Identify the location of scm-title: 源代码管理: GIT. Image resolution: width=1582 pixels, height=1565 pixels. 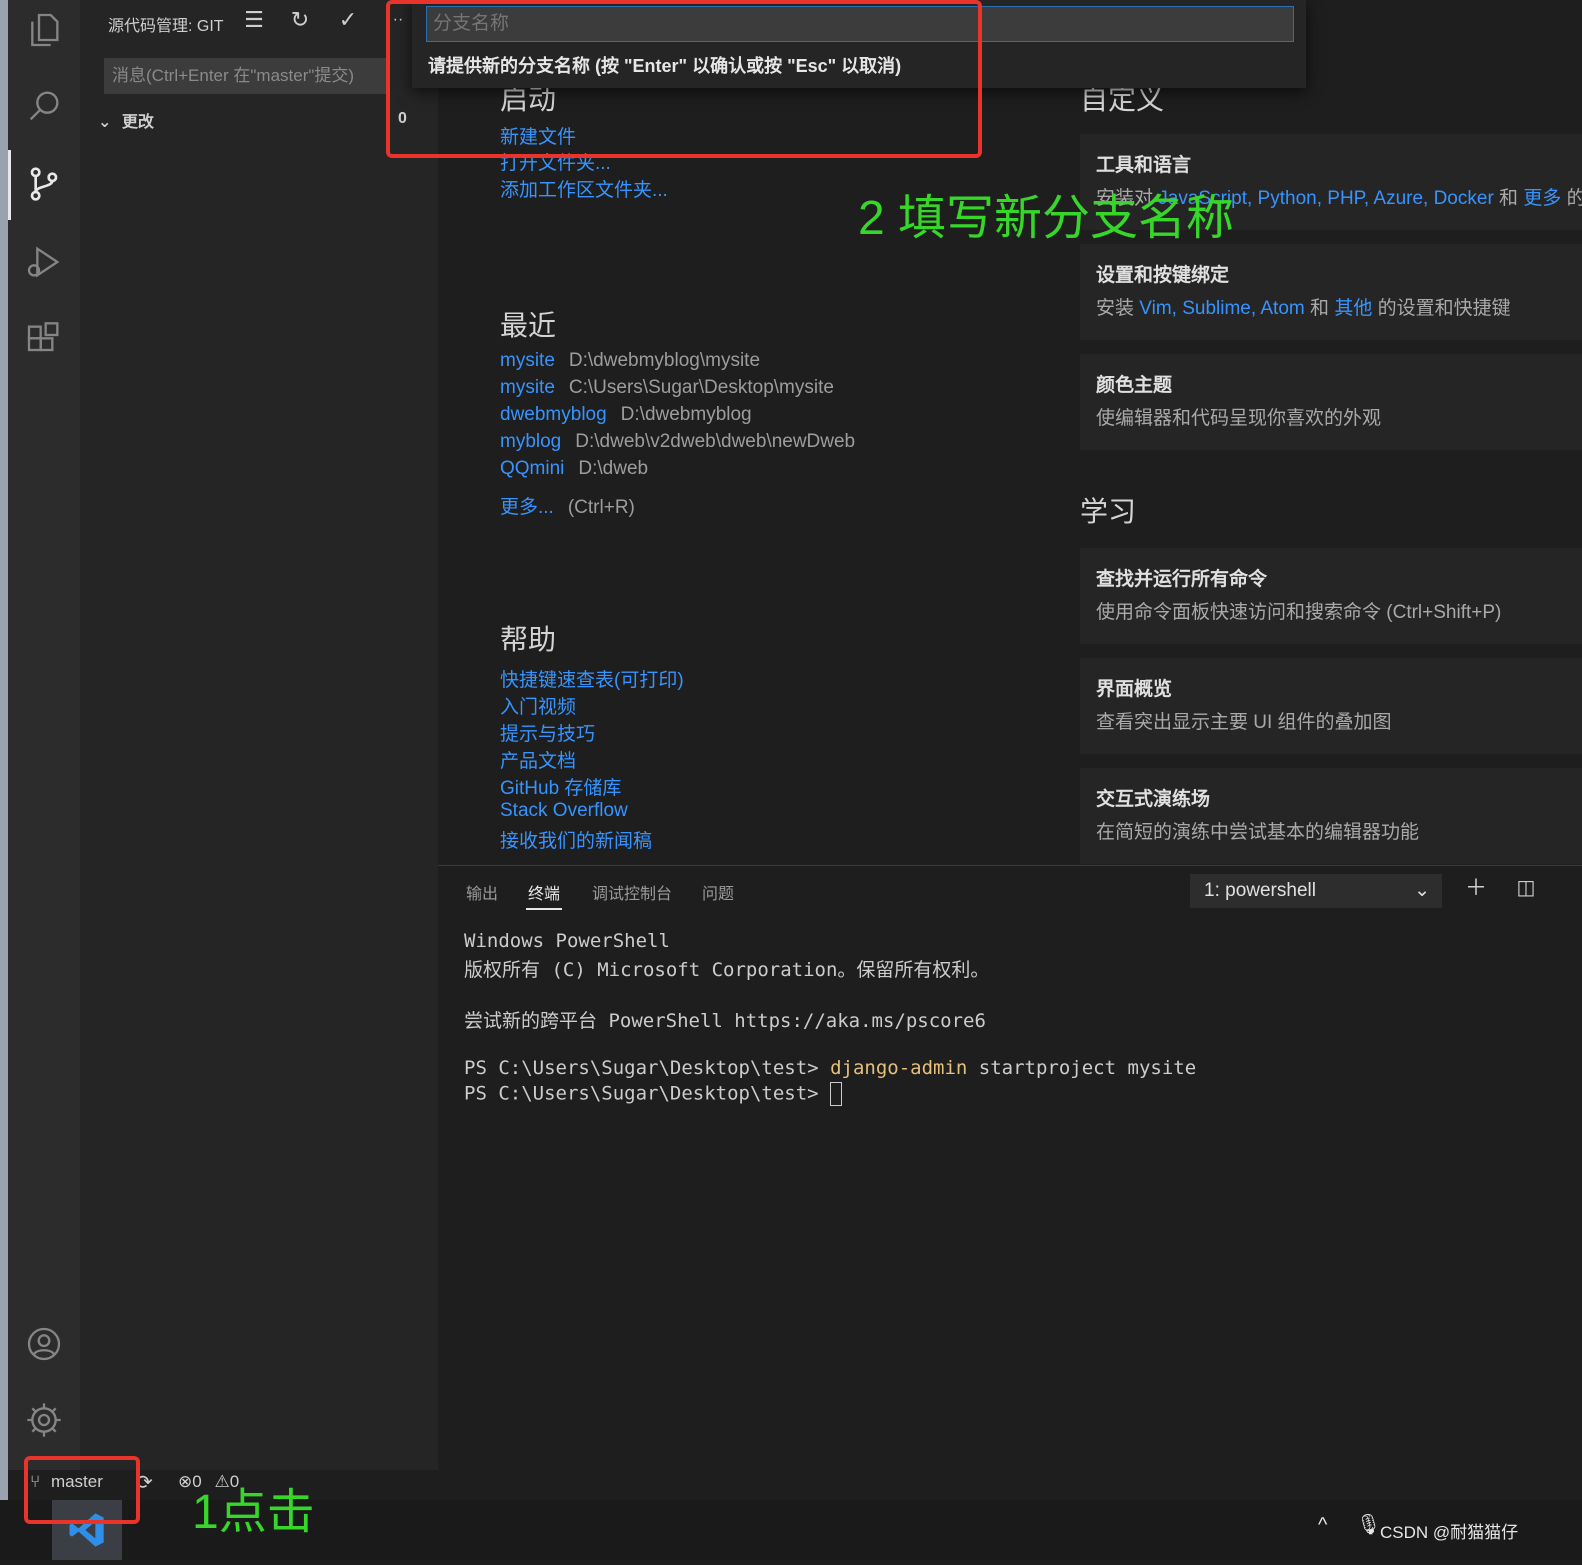
(166, 26).